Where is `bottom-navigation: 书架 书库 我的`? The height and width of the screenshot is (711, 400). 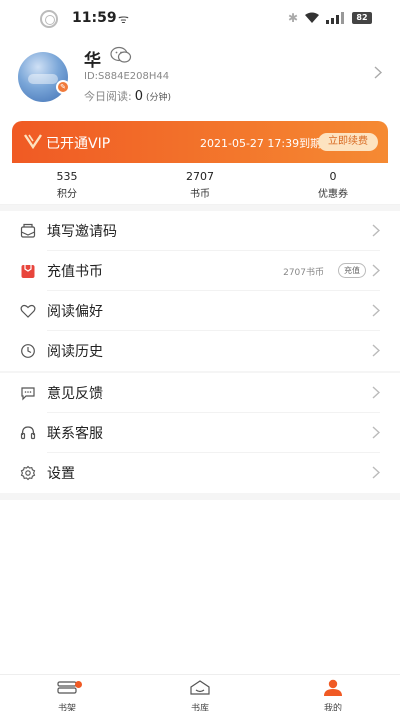
bottom-navigation: 书架 书库 我的 is located at coordinates (200, 692).